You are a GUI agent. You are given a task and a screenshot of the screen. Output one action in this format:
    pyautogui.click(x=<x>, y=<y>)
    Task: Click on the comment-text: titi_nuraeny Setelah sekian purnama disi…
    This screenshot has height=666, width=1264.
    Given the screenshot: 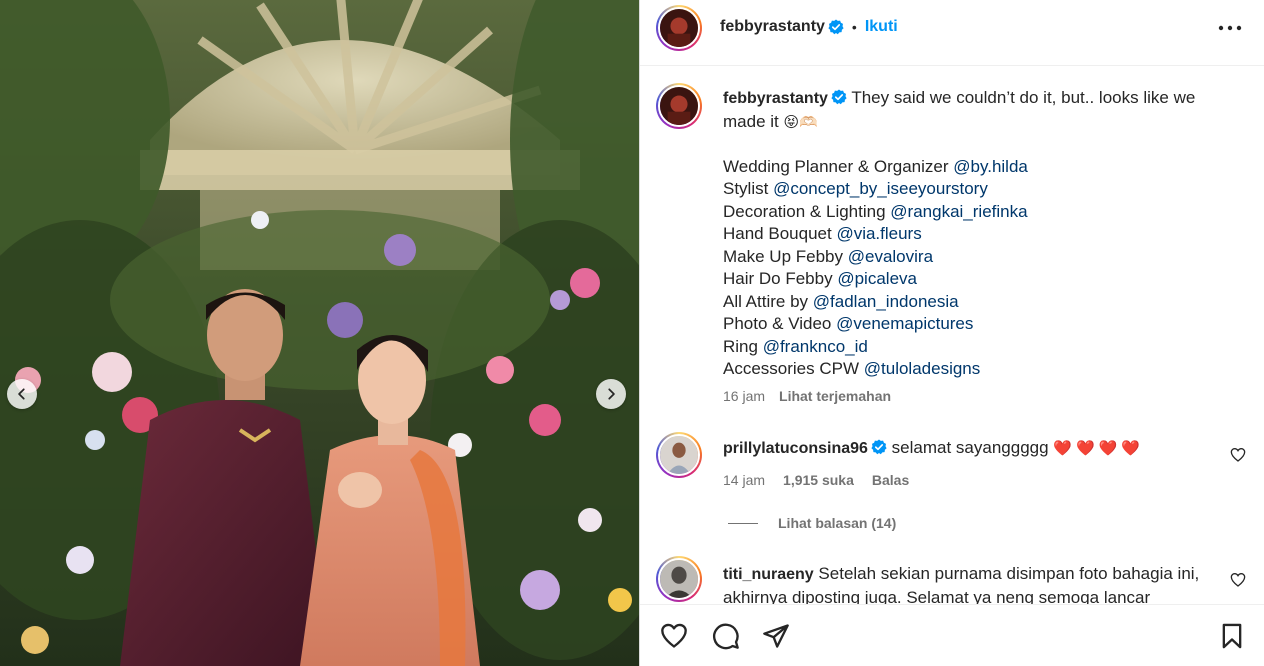 What is the action you would take?
    pyautogui.click(x=973, y=586)
    